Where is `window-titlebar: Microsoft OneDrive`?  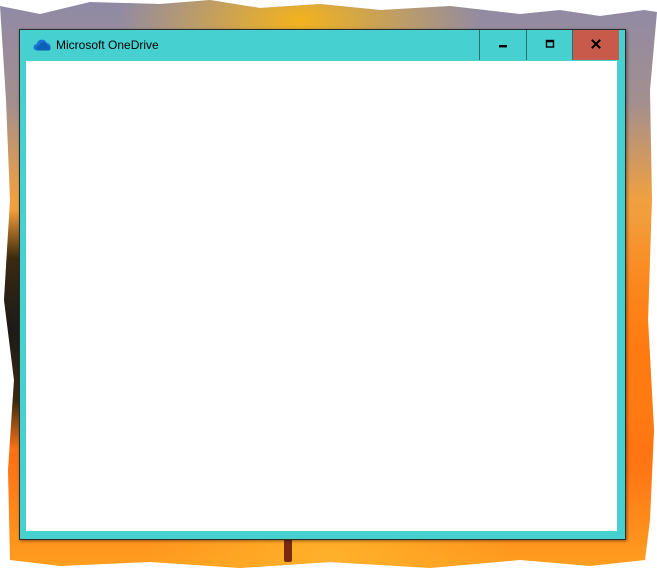
window-titlebar: Microsoft OneDrive is located at coordinates (322, 45).